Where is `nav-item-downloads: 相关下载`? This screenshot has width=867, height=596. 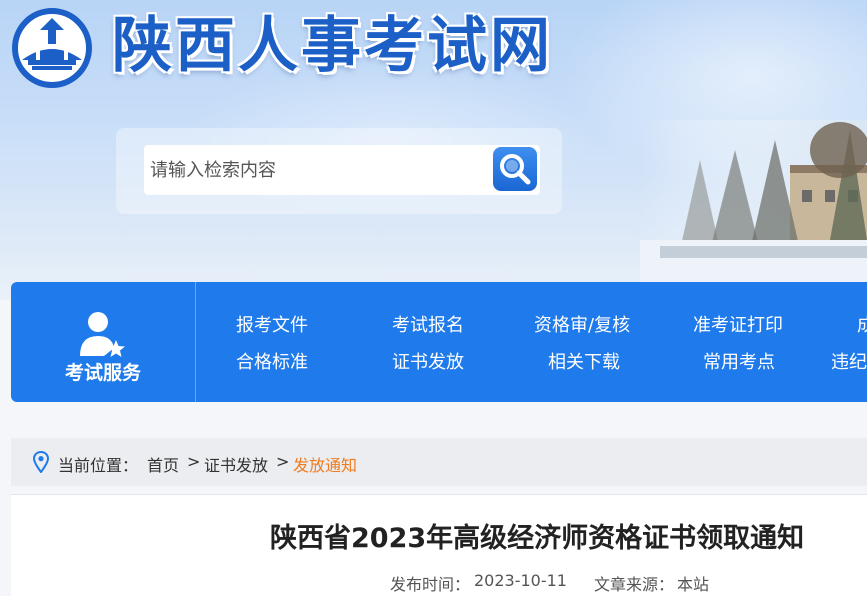 nav-item-downloads: 相关下载 is located at coordinates (584, 361).